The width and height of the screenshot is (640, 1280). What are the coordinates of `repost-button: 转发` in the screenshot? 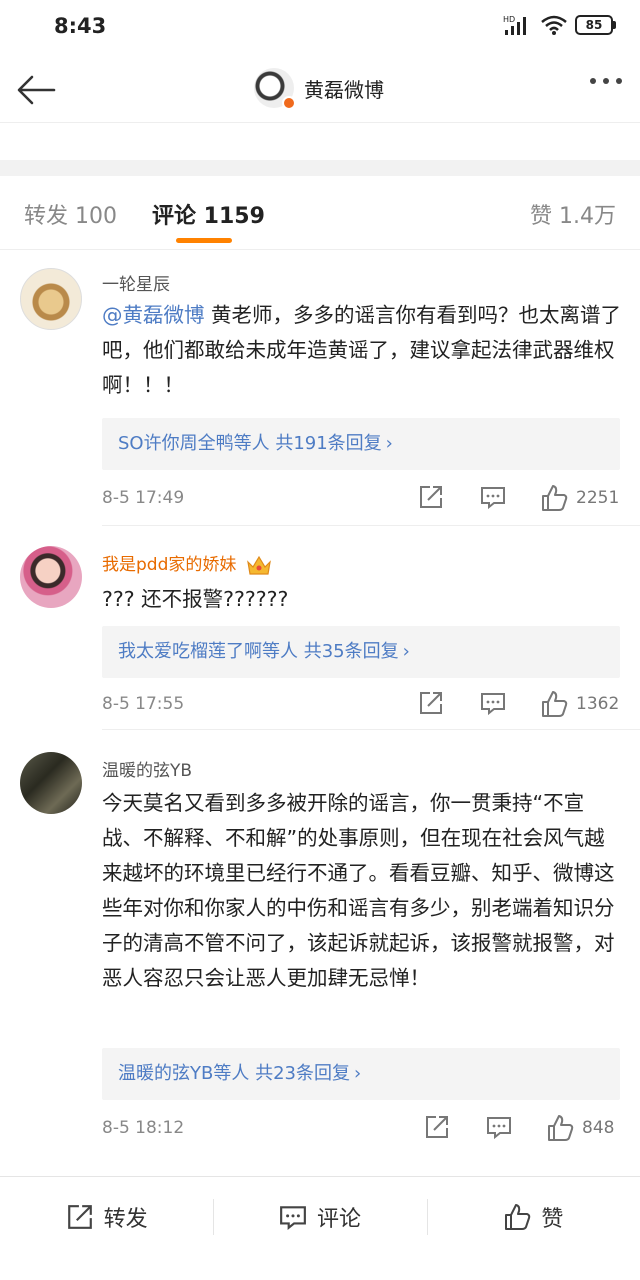 It's located at (106, 1216).